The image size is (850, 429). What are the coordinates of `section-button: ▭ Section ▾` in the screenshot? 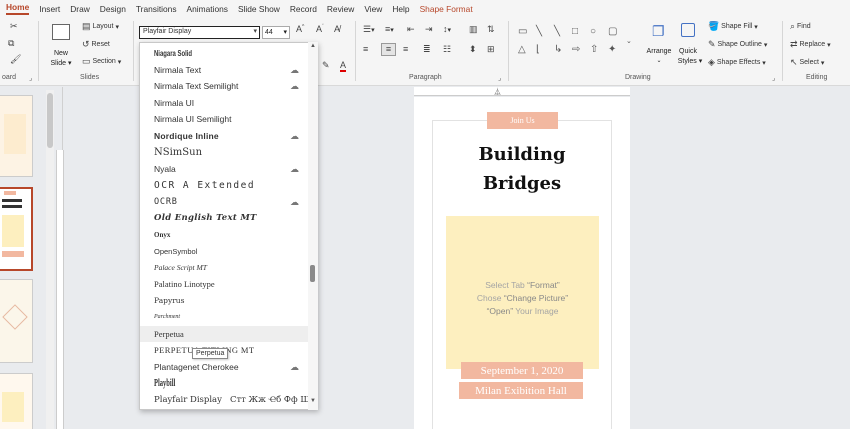 It's located at (101, 61).